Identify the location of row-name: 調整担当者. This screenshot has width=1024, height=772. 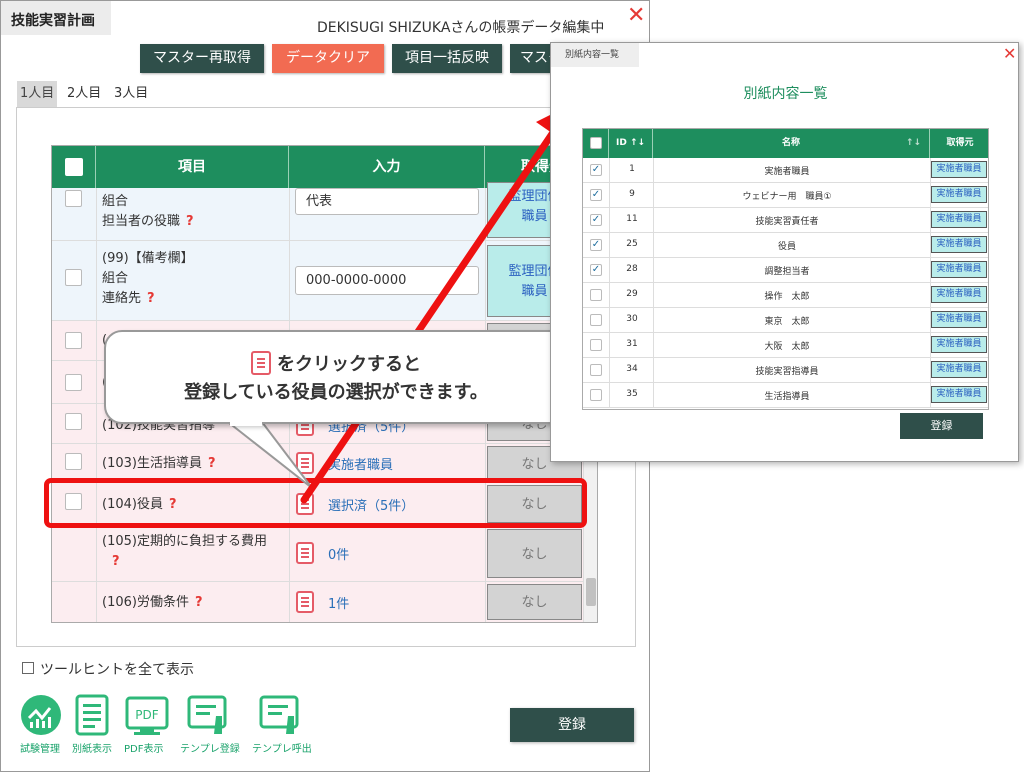
(787, 272).